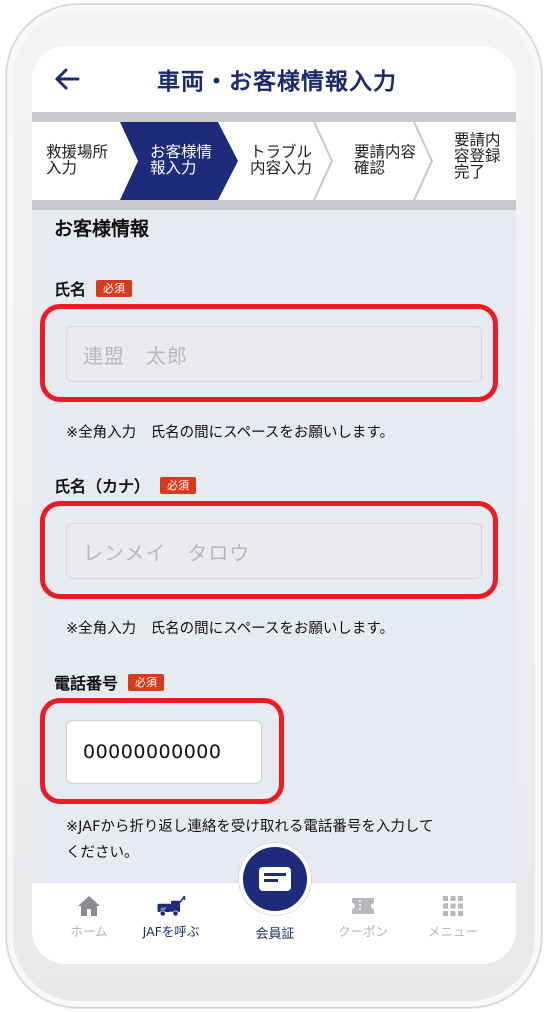  Describe the element at coordinates (275, 934) in the screenshot. I see `member-card-label: 会員証` at that location.